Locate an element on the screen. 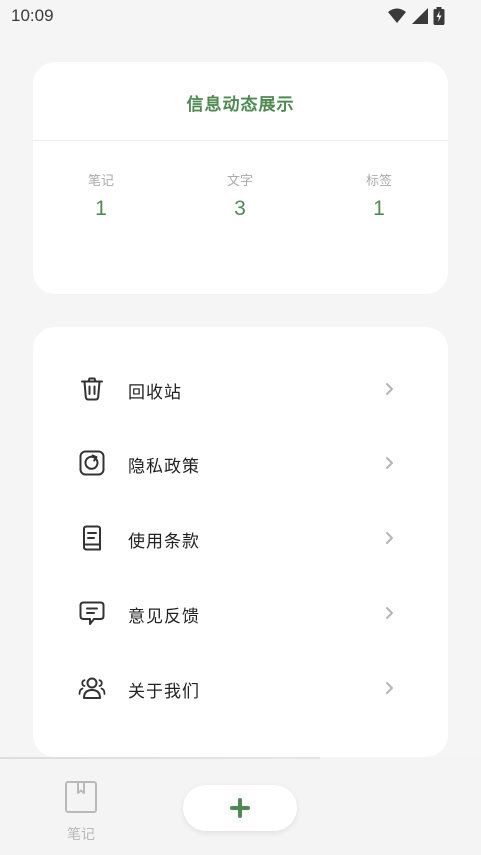 This screenshot has height=855, width=481. stat-label: 文字 is located at coordinates (239, 181).